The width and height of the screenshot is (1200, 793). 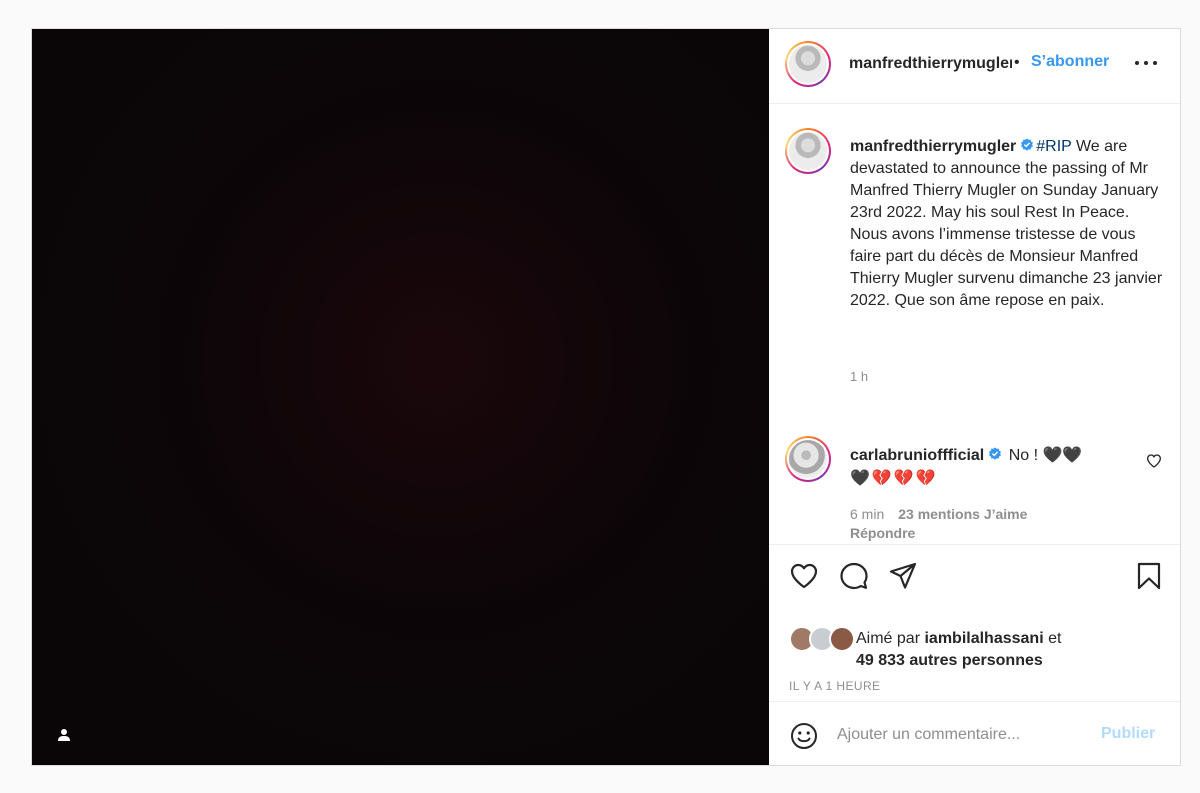 I want to click on comment-time: 6 min, so click(x=867, y=514).